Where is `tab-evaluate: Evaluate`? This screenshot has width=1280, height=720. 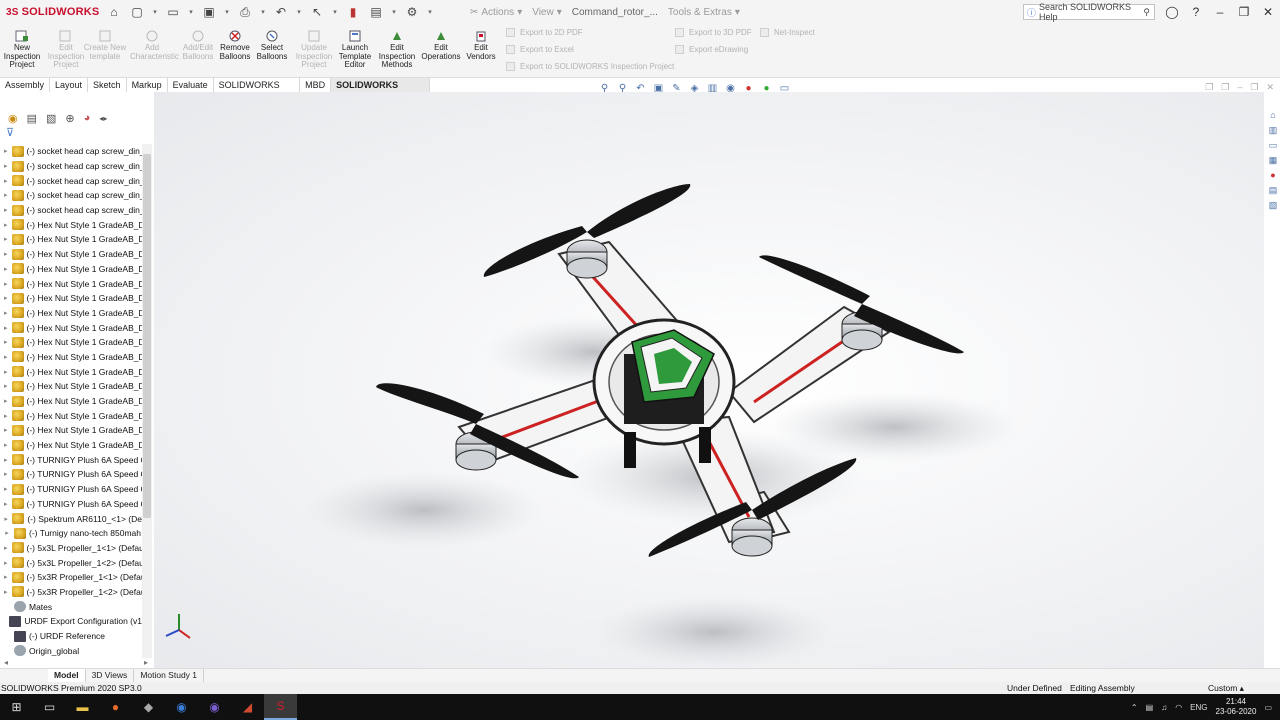
tab-evaluate: Evaluate is located at coordinates (191, 85).